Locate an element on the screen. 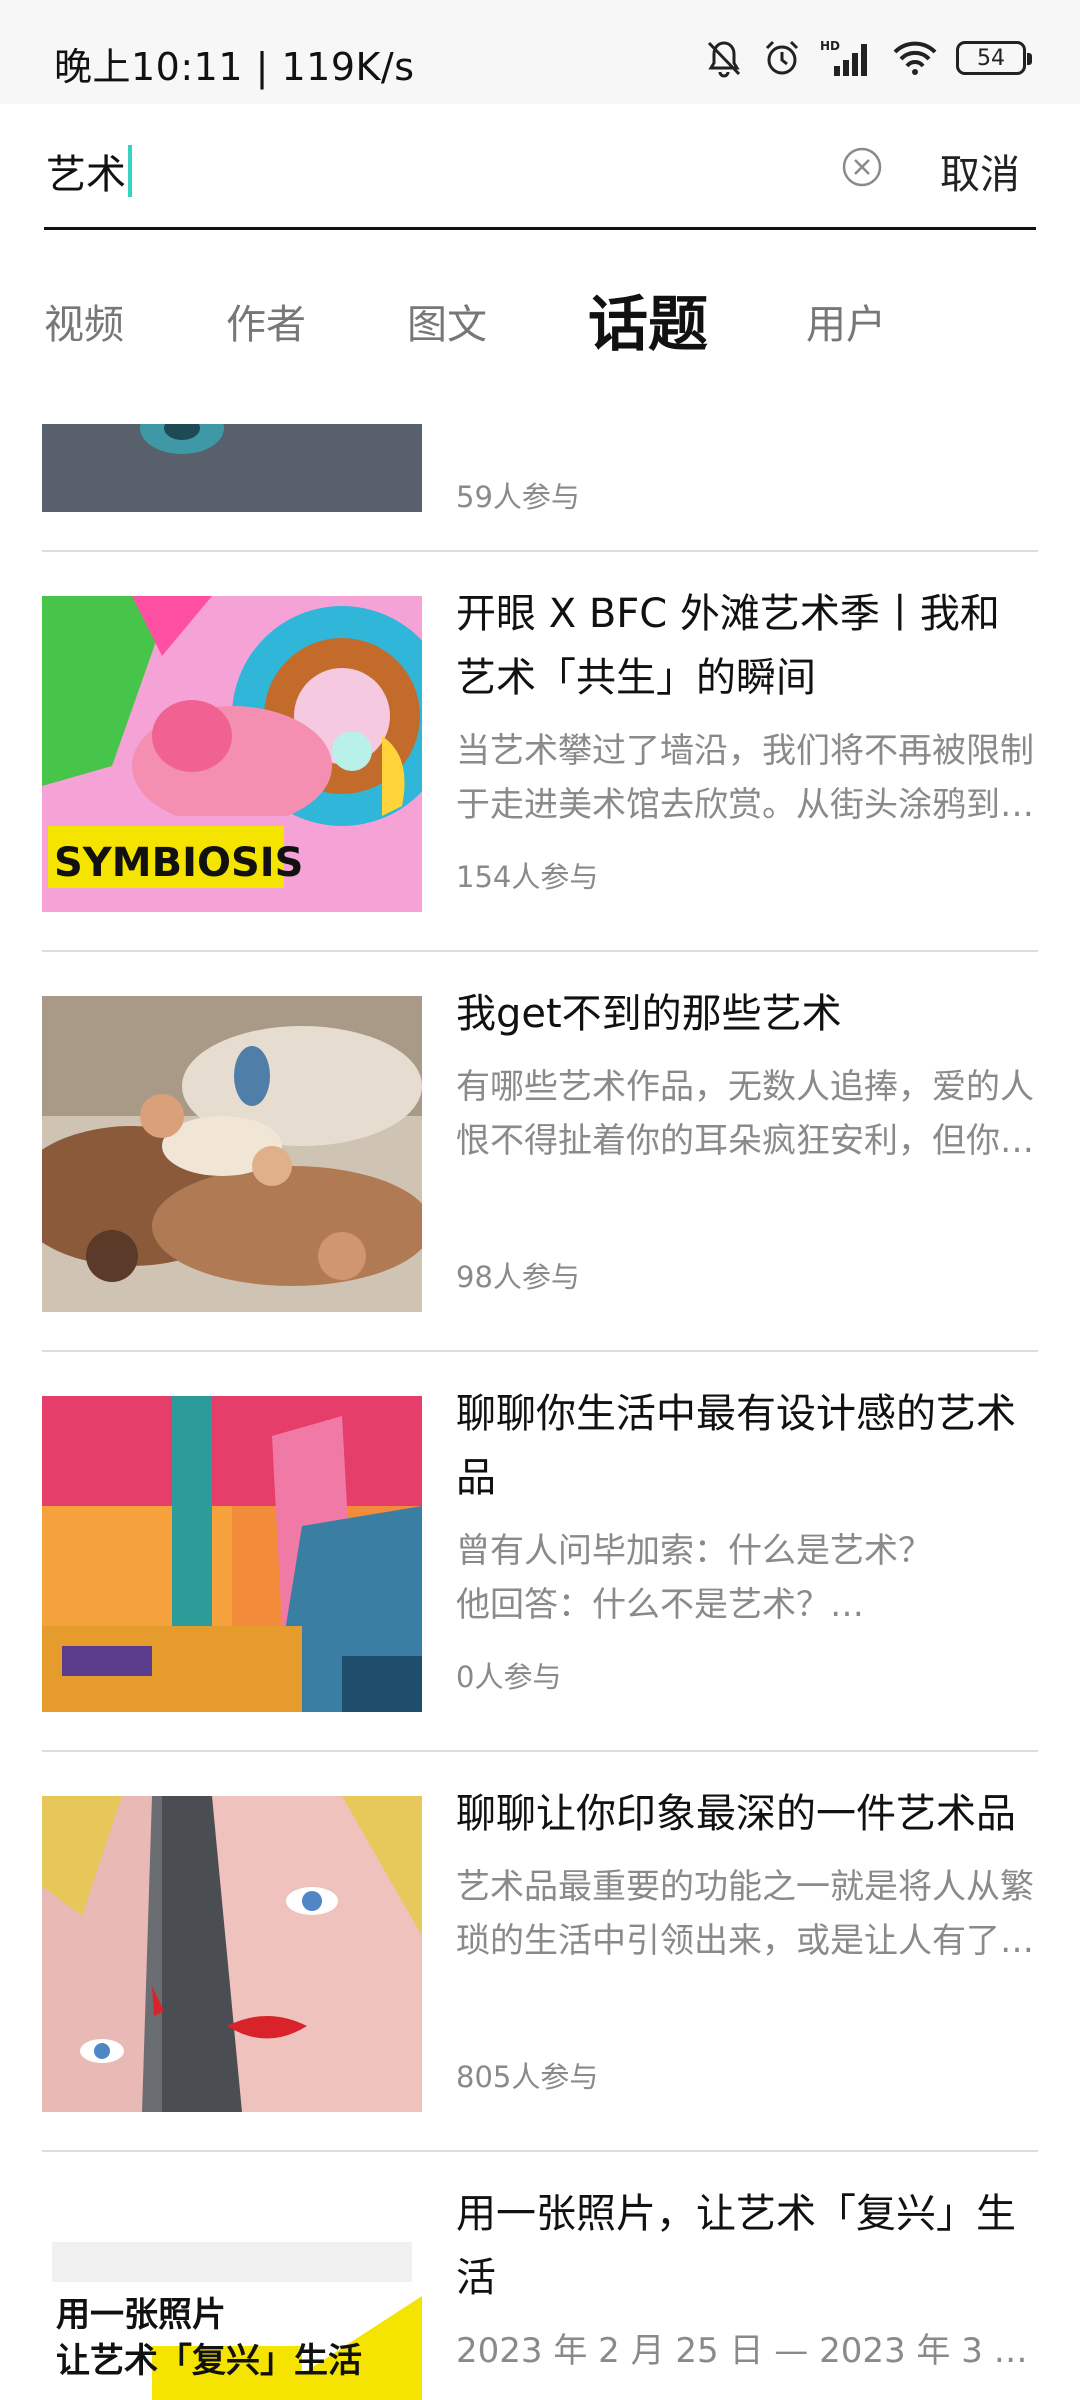 The image size is (1080, 2400). thumbnail-text: SYMBIOSIS is located at coordinates (178, 863).